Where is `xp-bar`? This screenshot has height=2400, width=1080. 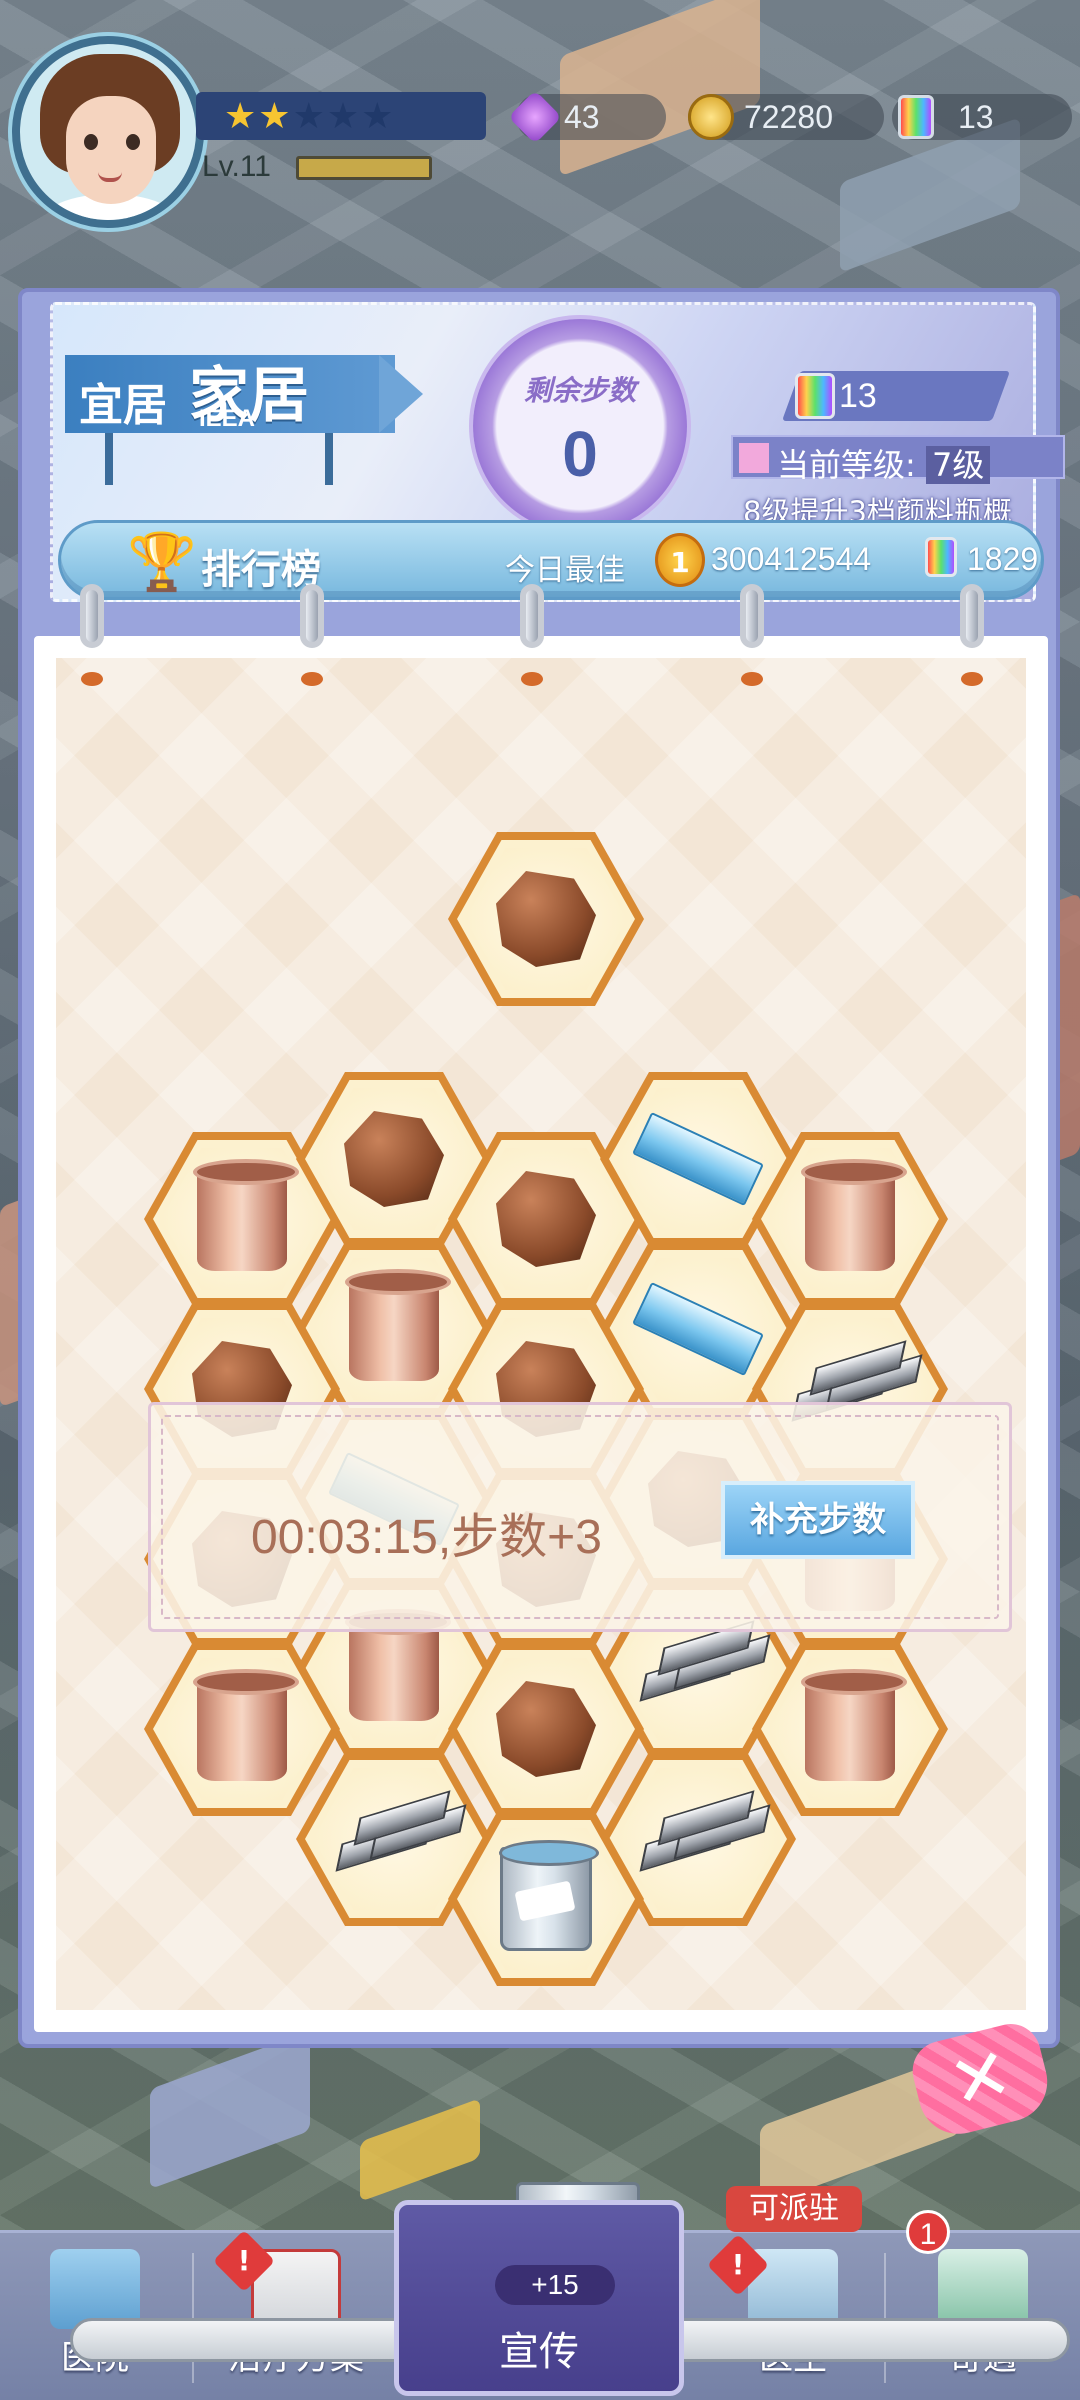 xp-bar is located at coordinates (364, 168).